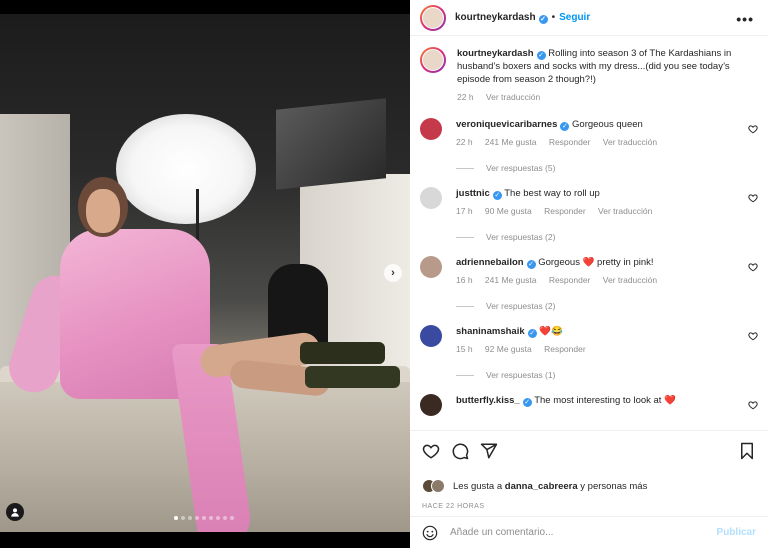 The image size is (768, 548). Describe the element at coordinates (574, 17) in the screenshot. I see `follow-button: Seguir` at that location.